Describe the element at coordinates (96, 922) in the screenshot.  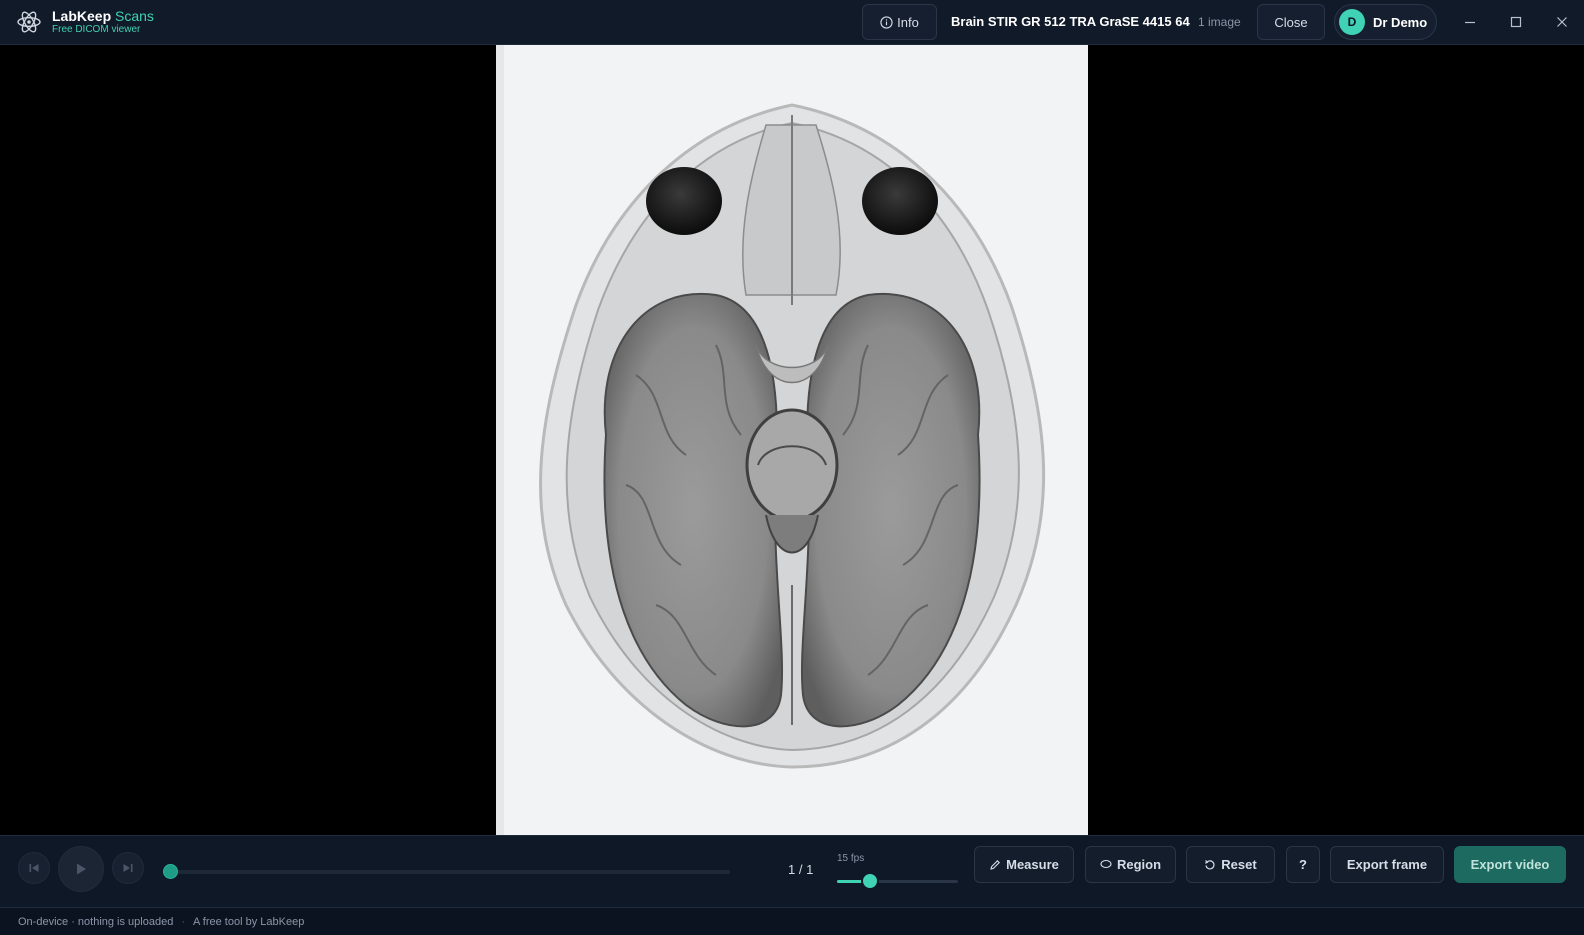
I see `privacy-note: On-device · nothing is uploaded` at that location.